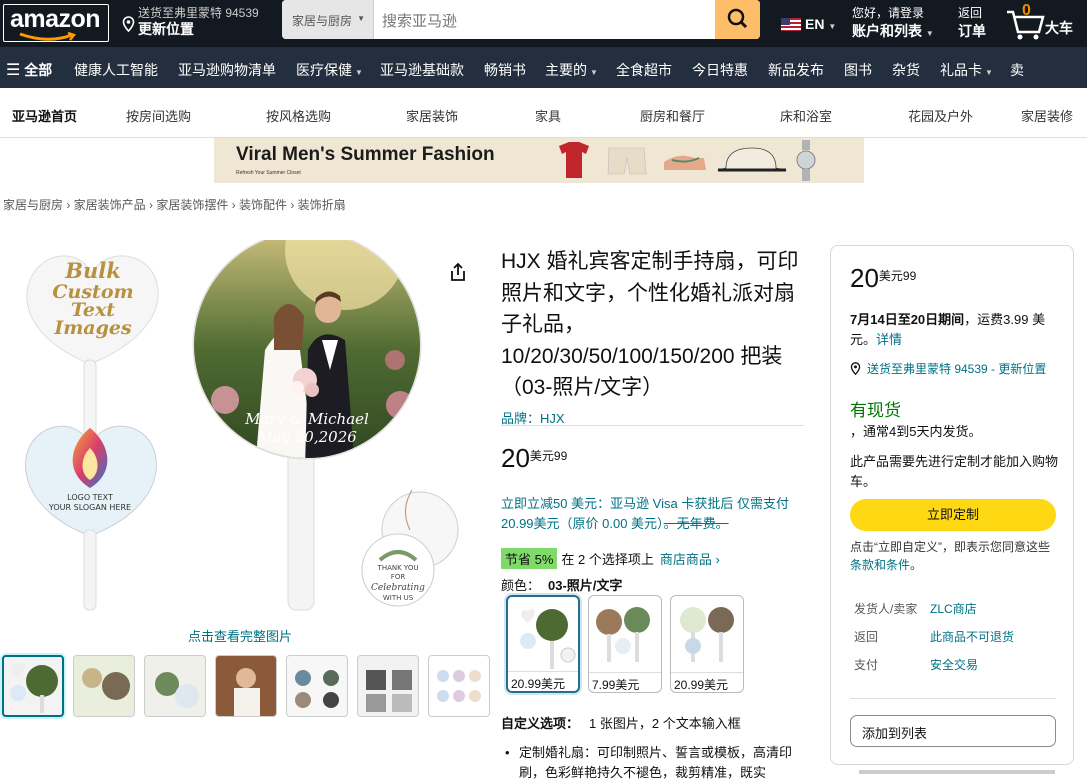 The width and height of the screenshot is (1087, 783). What do you see at coordinates (808, 24) in the screenshot?
I see `language-selector: EN ▼` at bounding box center [808, 24].